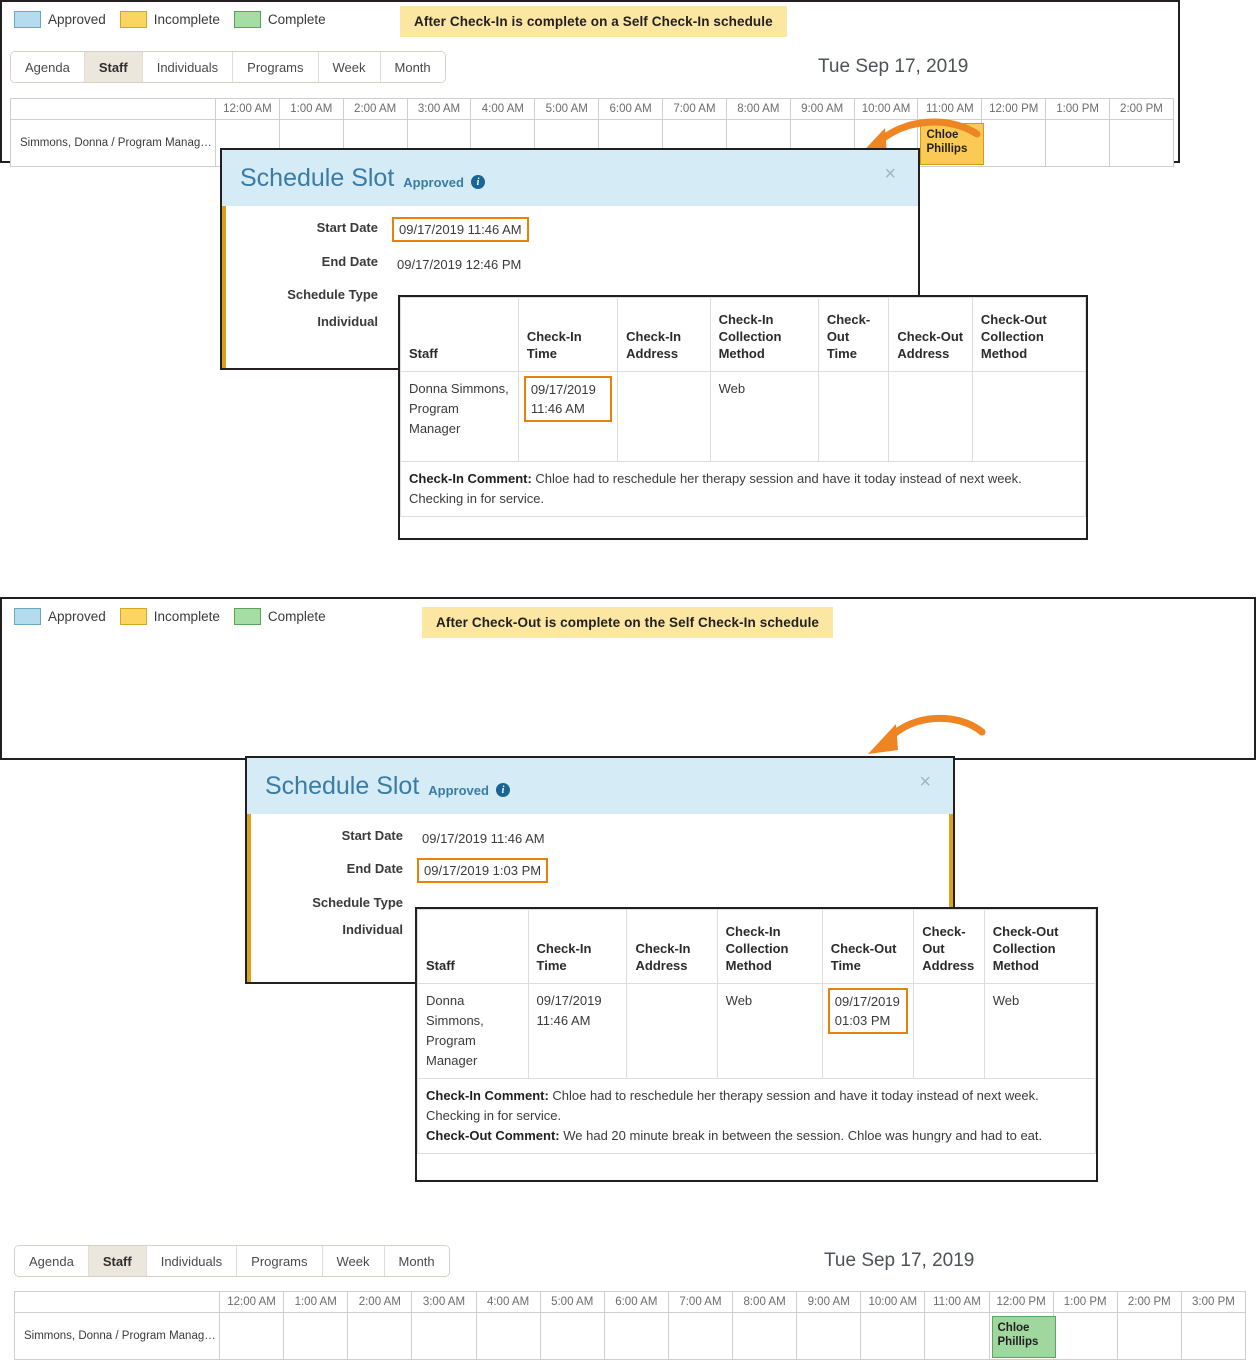 The width and height of the screenshot is (1256, 1360). I want to click on cell-check-in-time-top: 09/17/2019 11:46 AM, so click(568, 416).